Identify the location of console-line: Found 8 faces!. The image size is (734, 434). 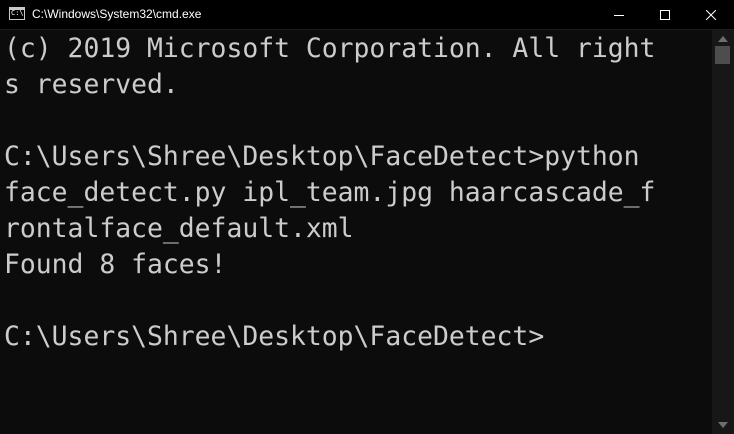
(115, 264).